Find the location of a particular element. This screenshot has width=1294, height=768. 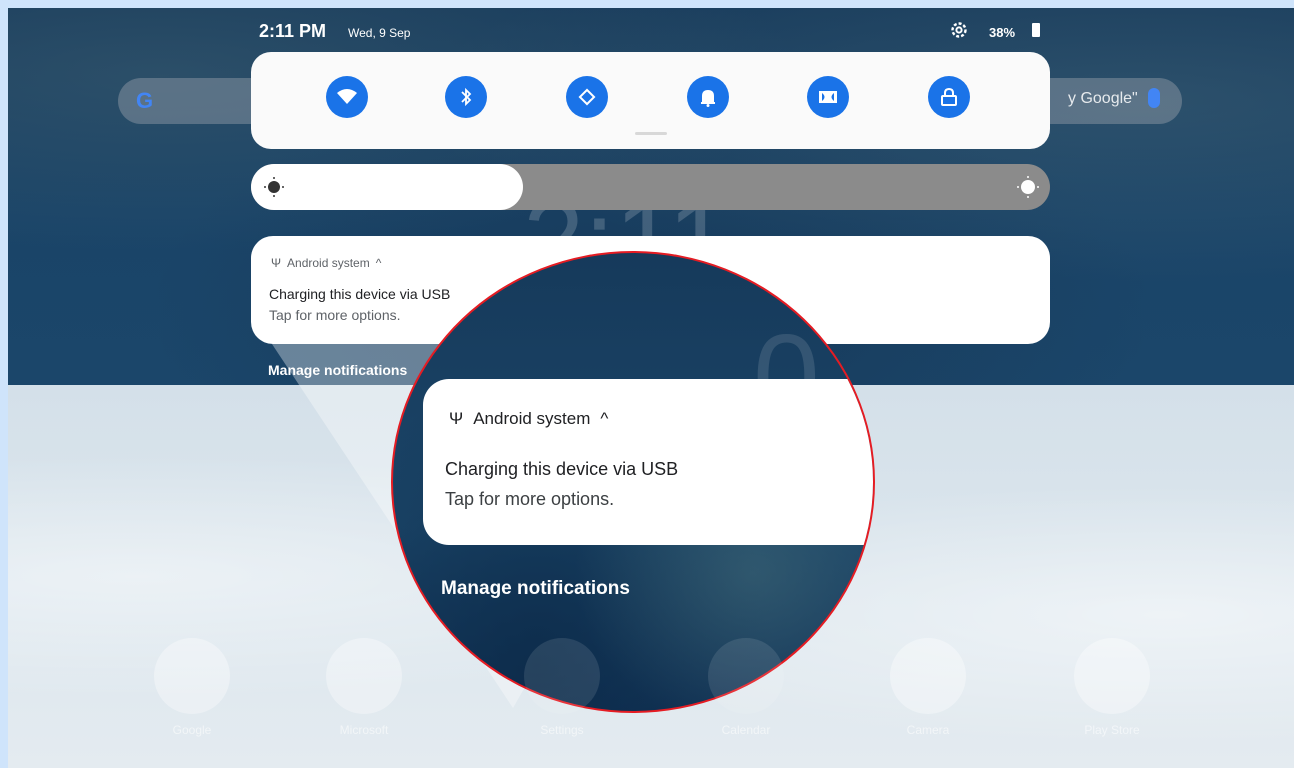

notification-header: Ψ Android system ^ is located at coordinates (326, 263).